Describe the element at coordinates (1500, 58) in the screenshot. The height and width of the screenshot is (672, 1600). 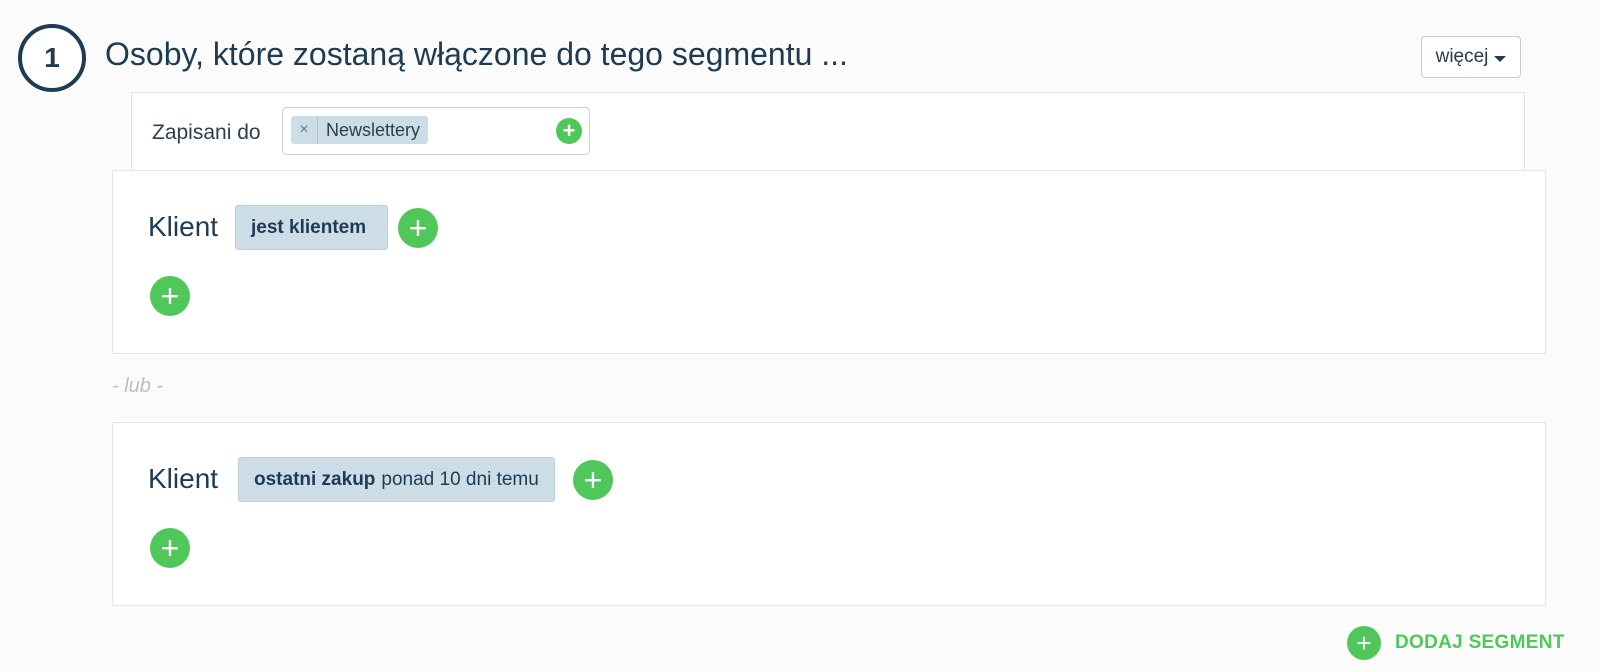
I see `caret-down-icon` at that location.